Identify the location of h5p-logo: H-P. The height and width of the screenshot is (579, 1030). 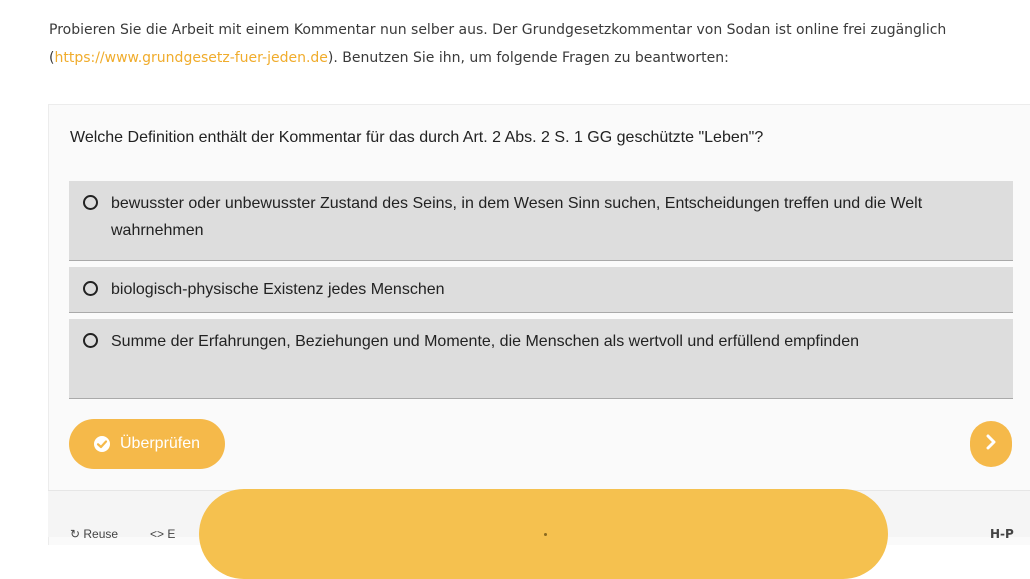
(1002, 534).